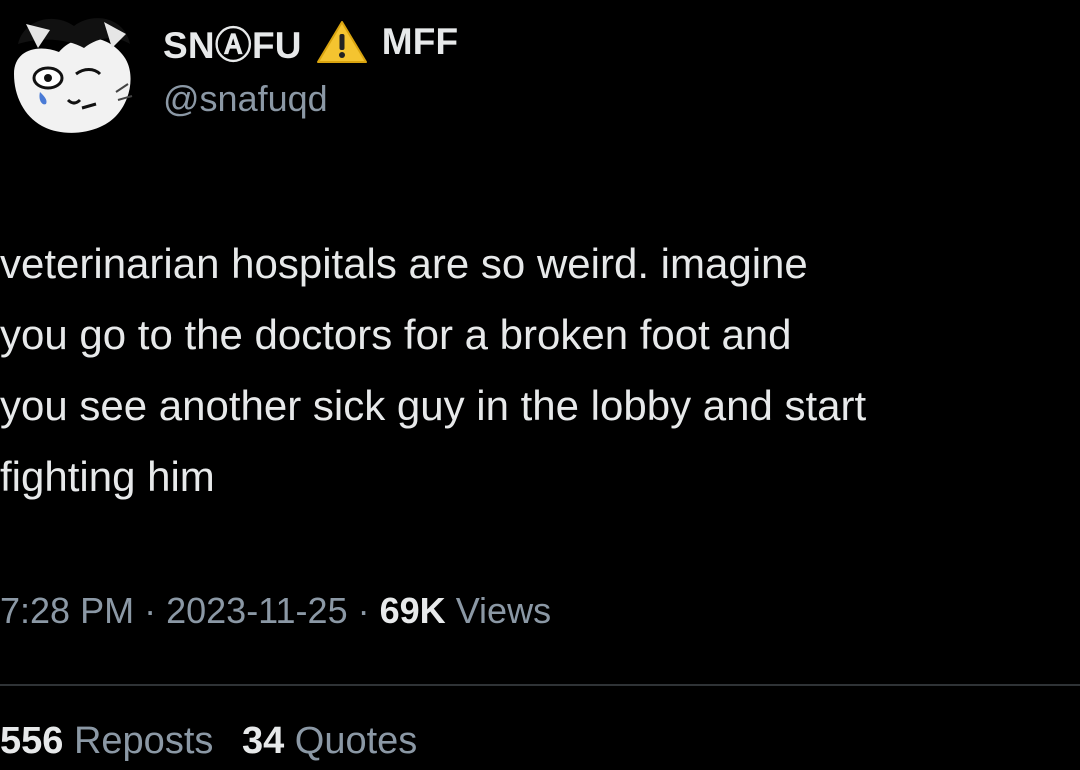 This screenshot has height=770, width=1080. What do you see at coordinates (342, 42) in the screenshot?
I see `warning-icon` at bounding box center [342, 42].